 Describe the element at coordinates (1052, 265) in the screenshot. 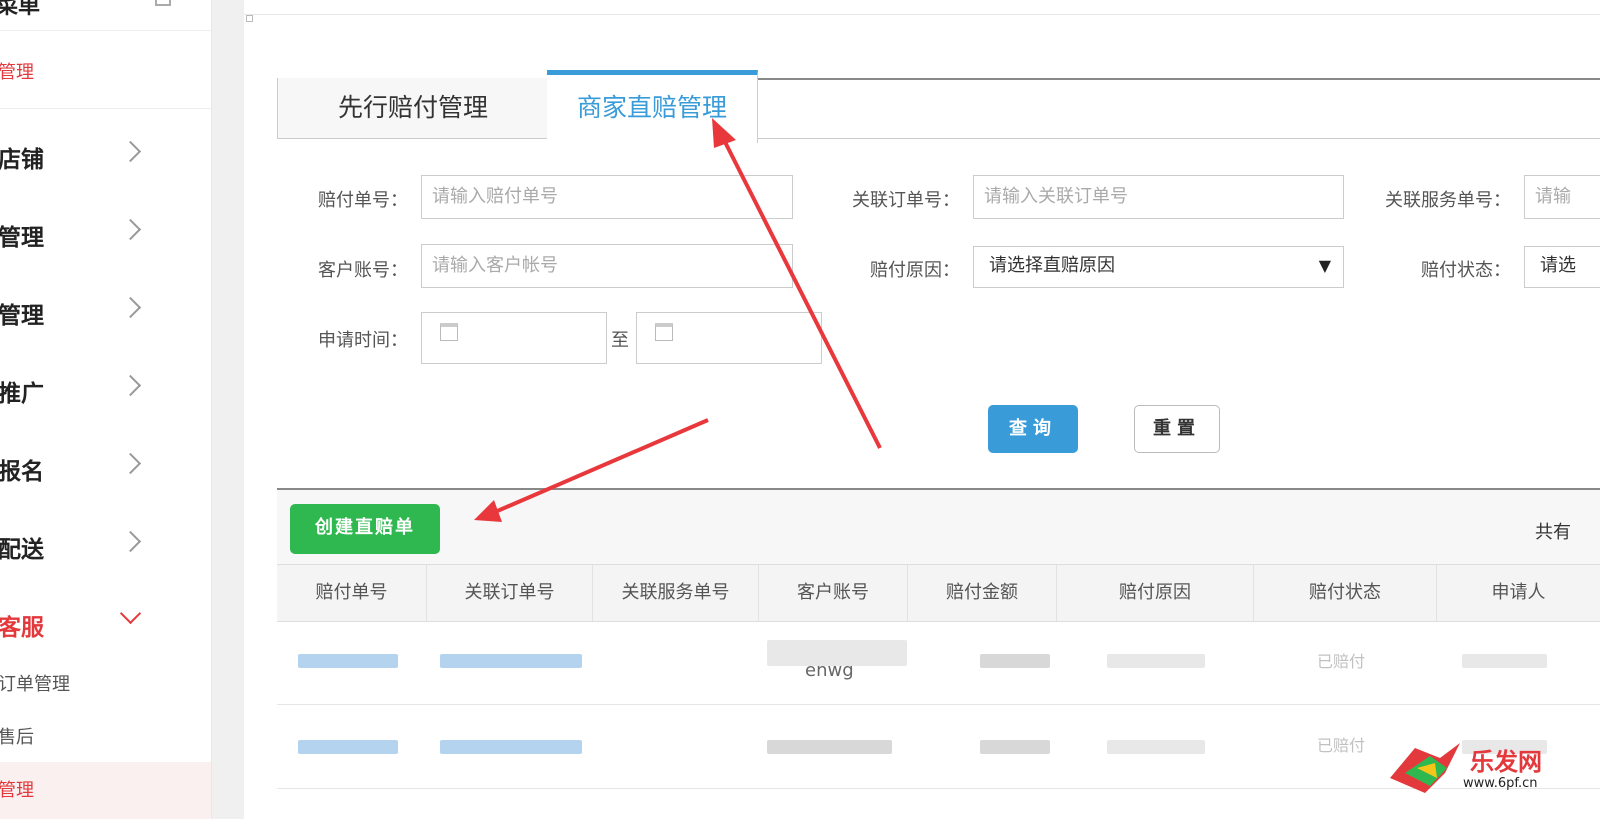

I see `reason-select-value: 请选择直赔原因` at that location.